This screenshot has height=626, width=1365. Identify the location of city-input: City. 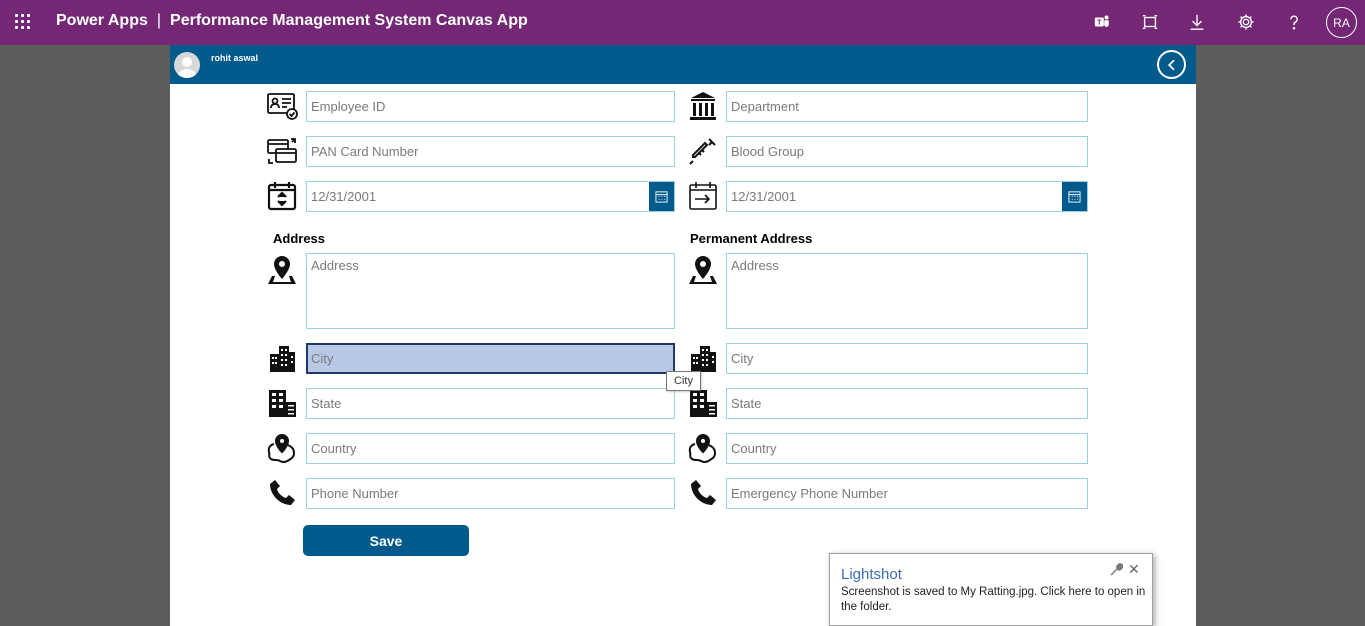
(490, 358).